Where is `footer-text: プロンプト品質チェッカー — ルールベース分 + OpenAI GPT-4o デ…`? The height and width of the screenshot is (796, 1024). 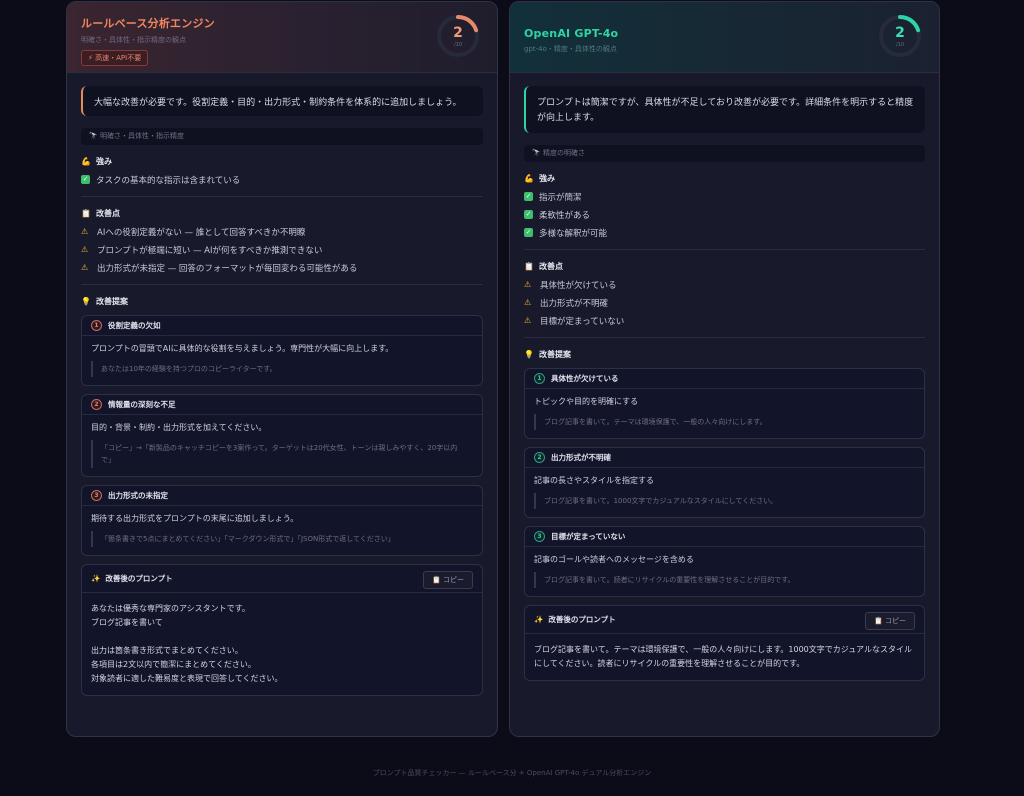 footer-text: プロンプト品質チェッカー — ルールベース分 + OpenAI GPT-4o デ… is located at coordinates (512, 773).